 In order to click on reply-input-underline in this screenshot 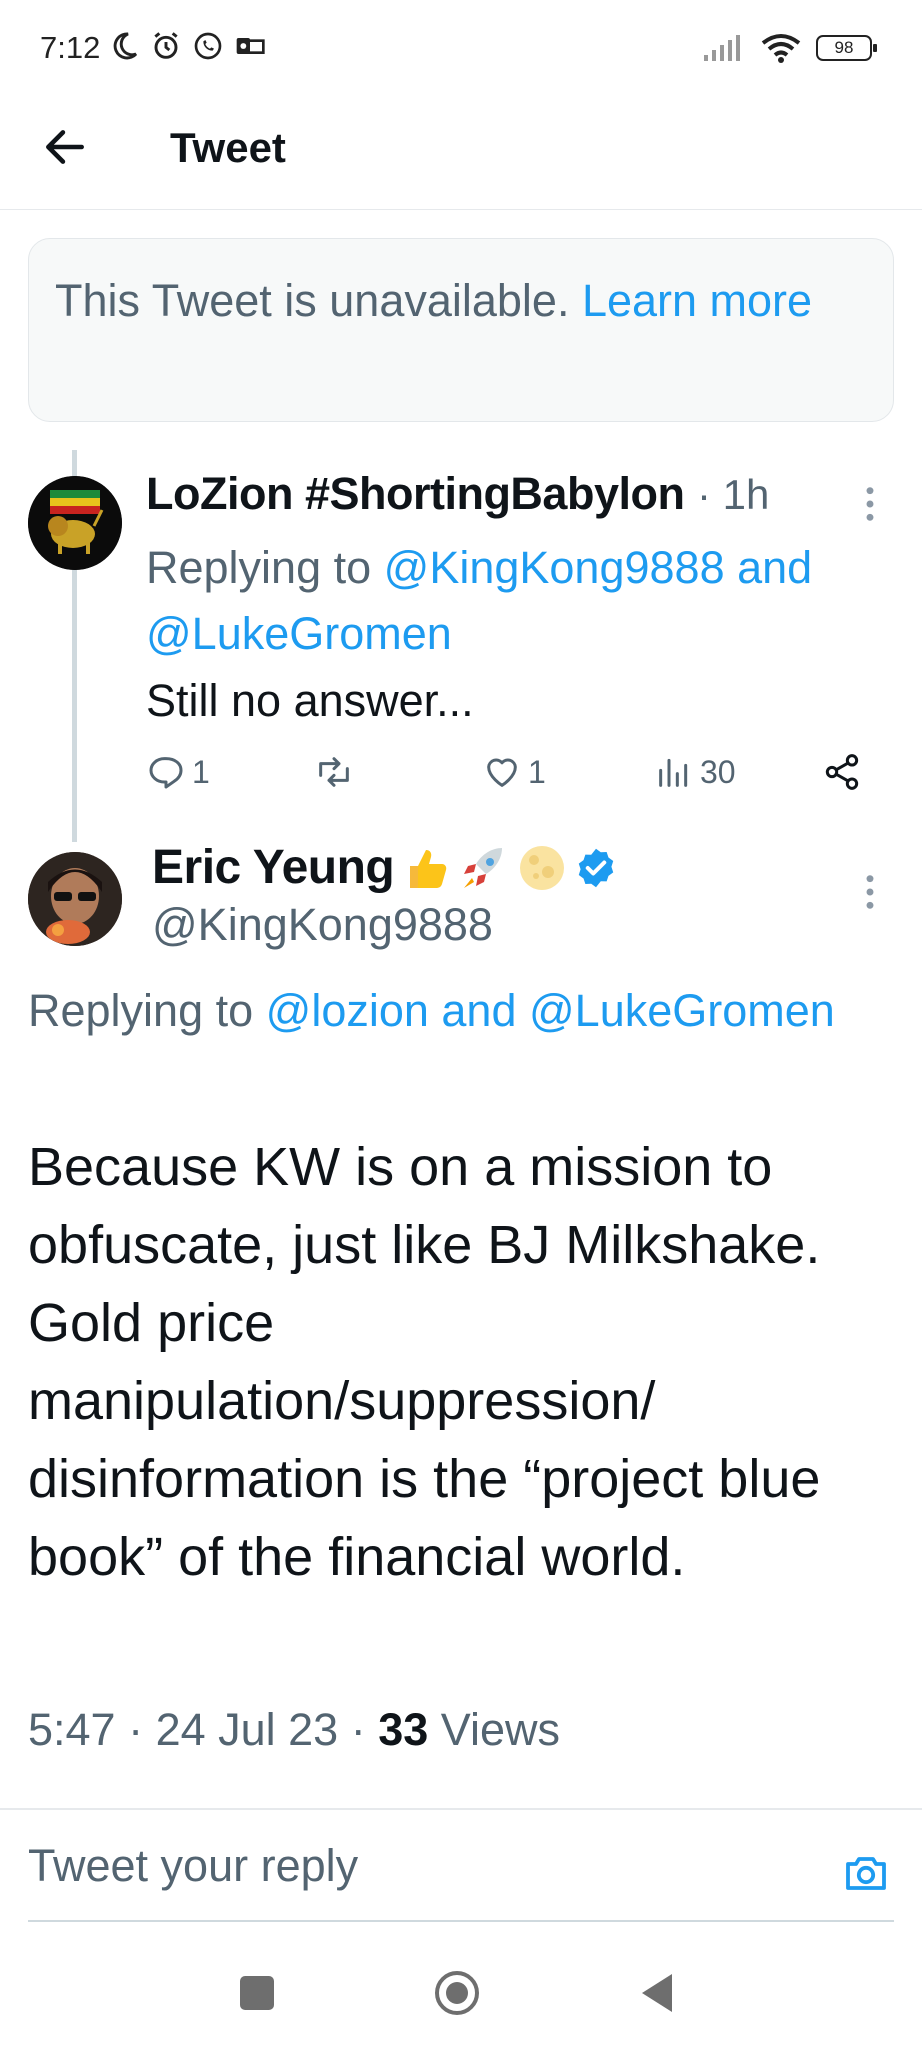, I will do `click(461, 1921)`.